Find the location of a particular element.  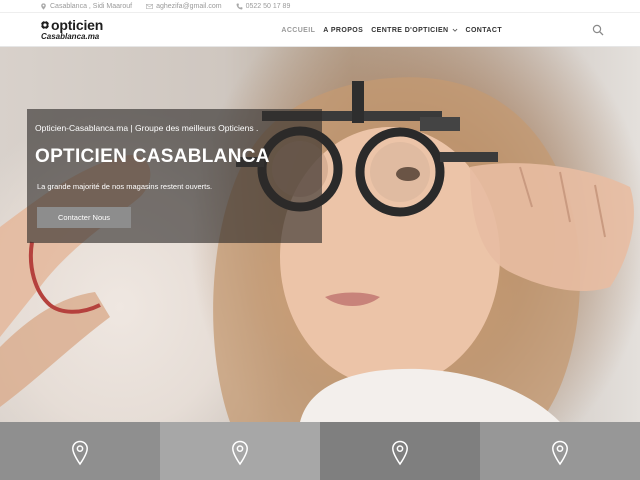

logo-line2: Casablanca.ma is located at coordinates (70, 36).